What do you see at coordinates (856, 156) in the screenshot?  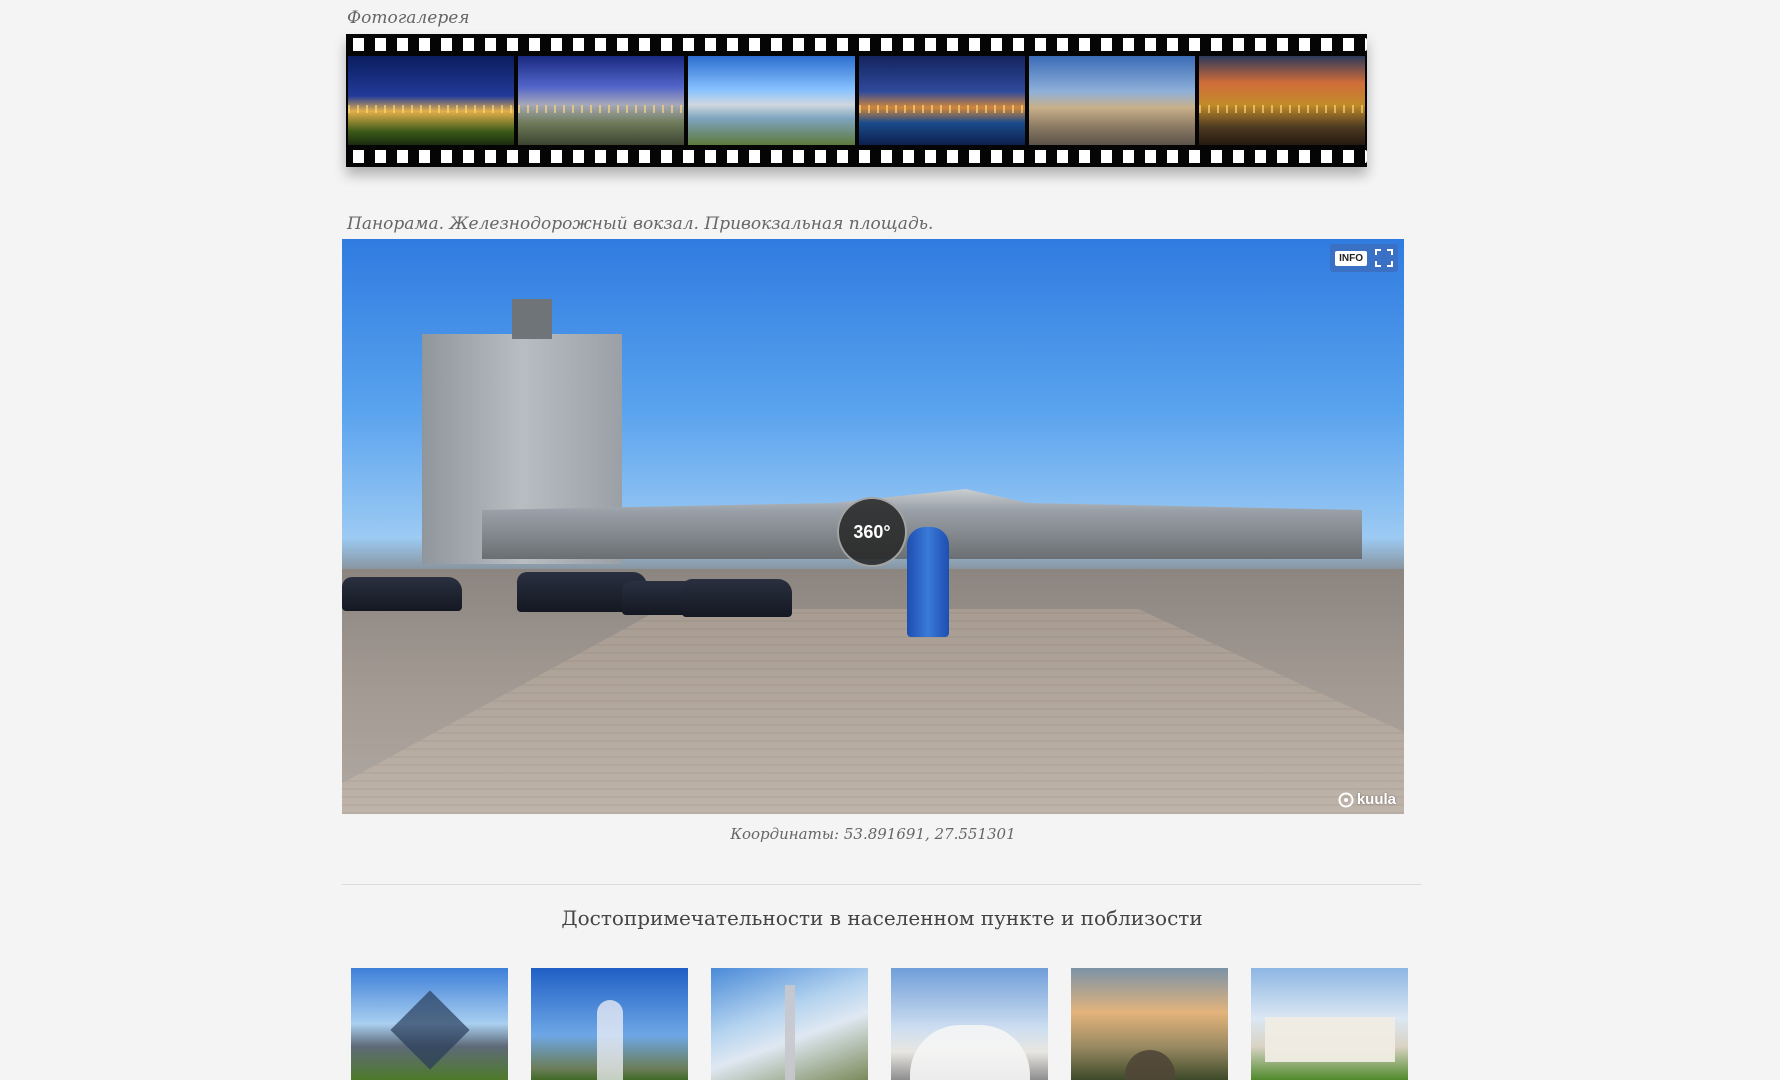 I see `film-perforations-bottom` at bounding box center [856, 156].